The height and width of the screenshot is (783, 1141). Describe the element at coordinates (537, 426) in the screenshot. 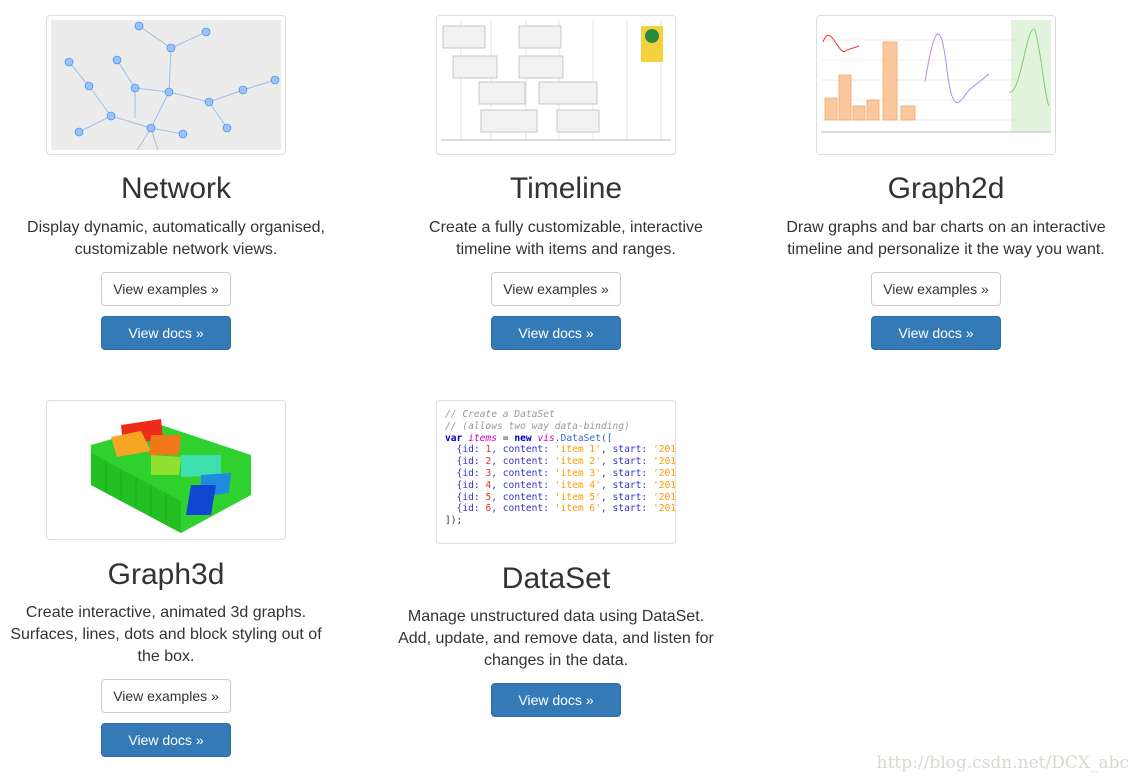

I see `code-token: // (allows two way data-binding)` at that location.